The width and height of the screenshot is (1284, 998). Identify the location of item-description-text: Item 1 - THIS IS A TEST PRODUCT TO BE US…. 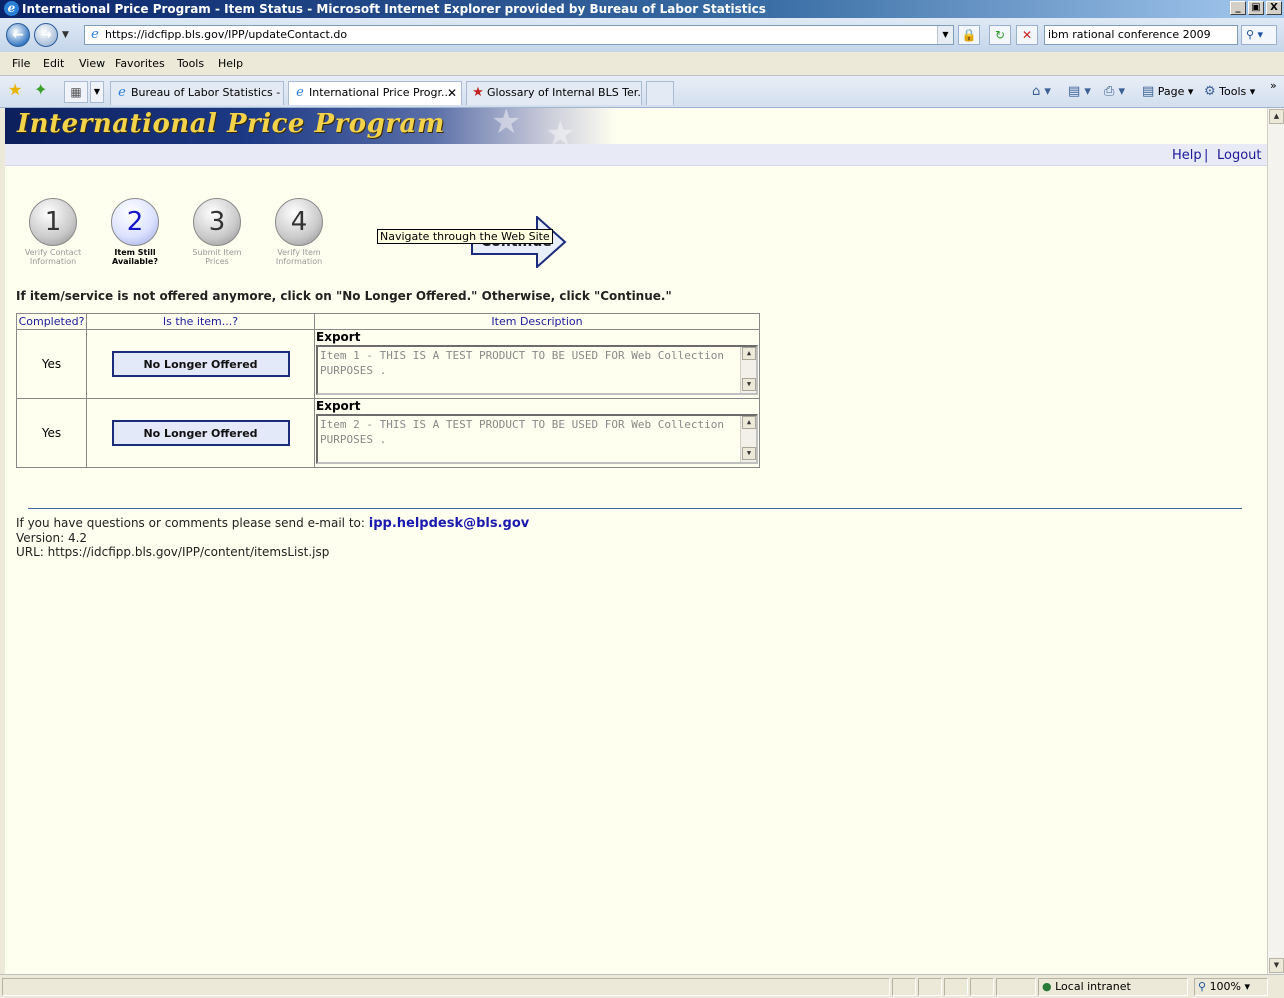
(522, 363).